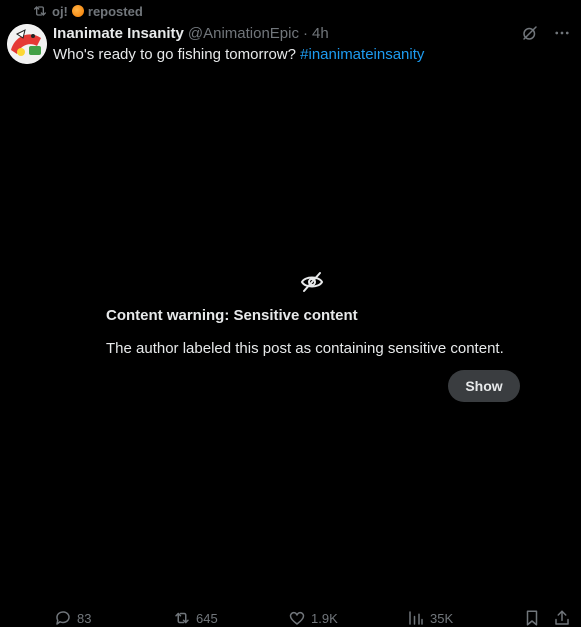 This screenshot has width=581, height=627. What do you see at coordinates (484, 386) in the screenshot?
I see `show-button: Show` at bounding box center [484, 386].